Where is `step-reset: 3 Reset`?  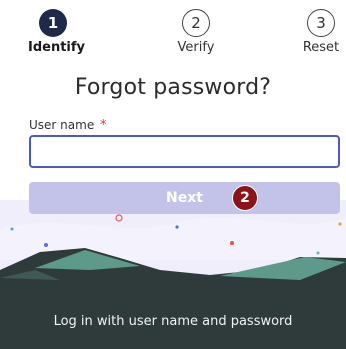
step-reset: 3 Reset is located at coordinates (321, 32).